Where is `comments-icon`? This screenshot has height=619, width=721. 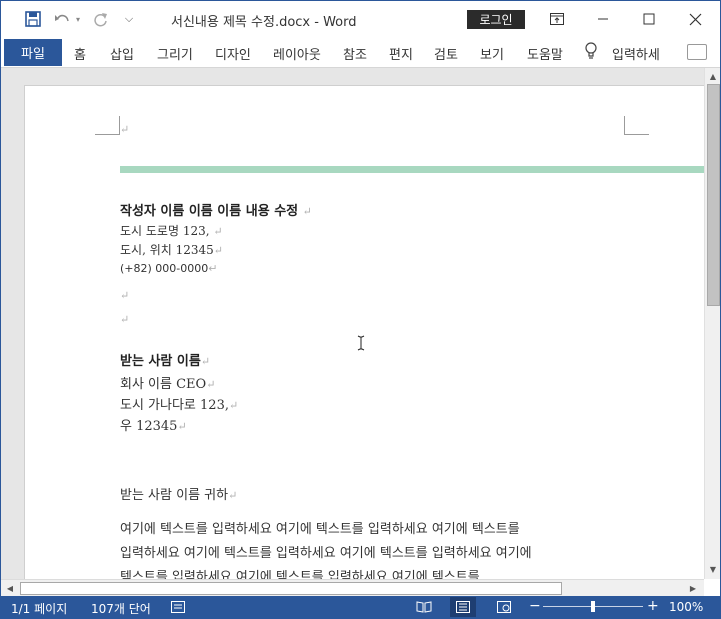 comments-icon is located at coordinates (697, 52).